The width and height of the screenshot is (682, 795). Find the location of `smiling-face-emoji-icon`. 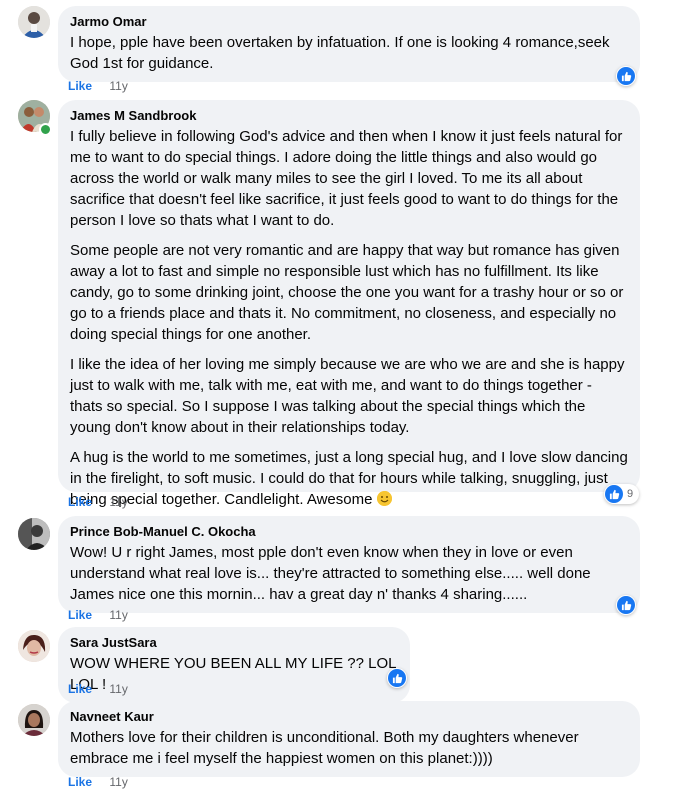

smiling-face-emoji-icon is located at coordinates (384, 498).